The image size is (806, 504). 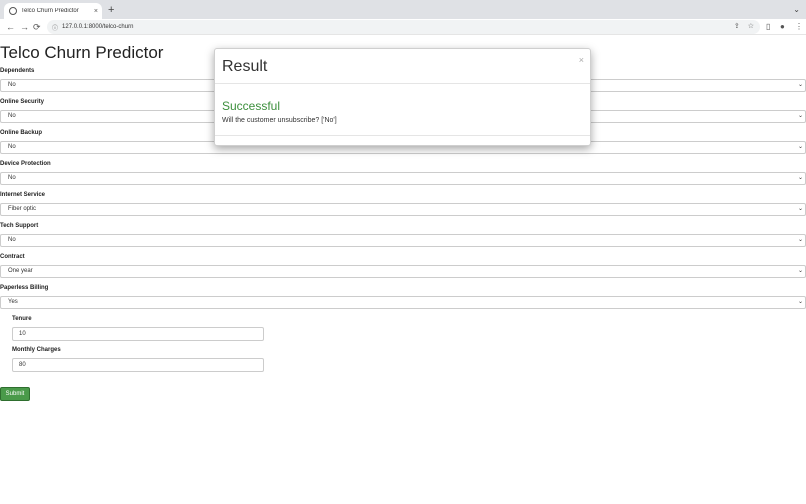 What do you see at coordinates (50, 11) in the screenshot?
I see `tab-title: Telco Churn Predictor` at bounding box center [50, 11].